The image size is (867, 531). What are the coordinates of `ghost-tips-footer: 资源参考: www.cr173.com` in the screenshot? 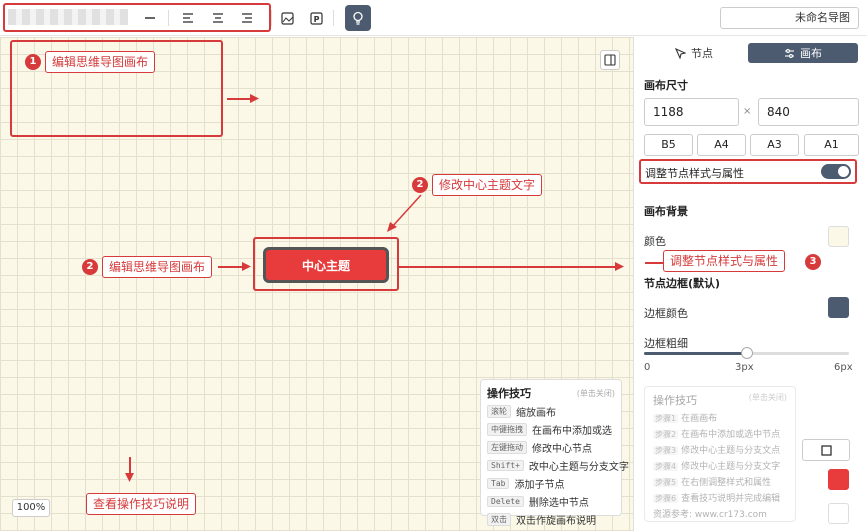 It's located at (710, 515).